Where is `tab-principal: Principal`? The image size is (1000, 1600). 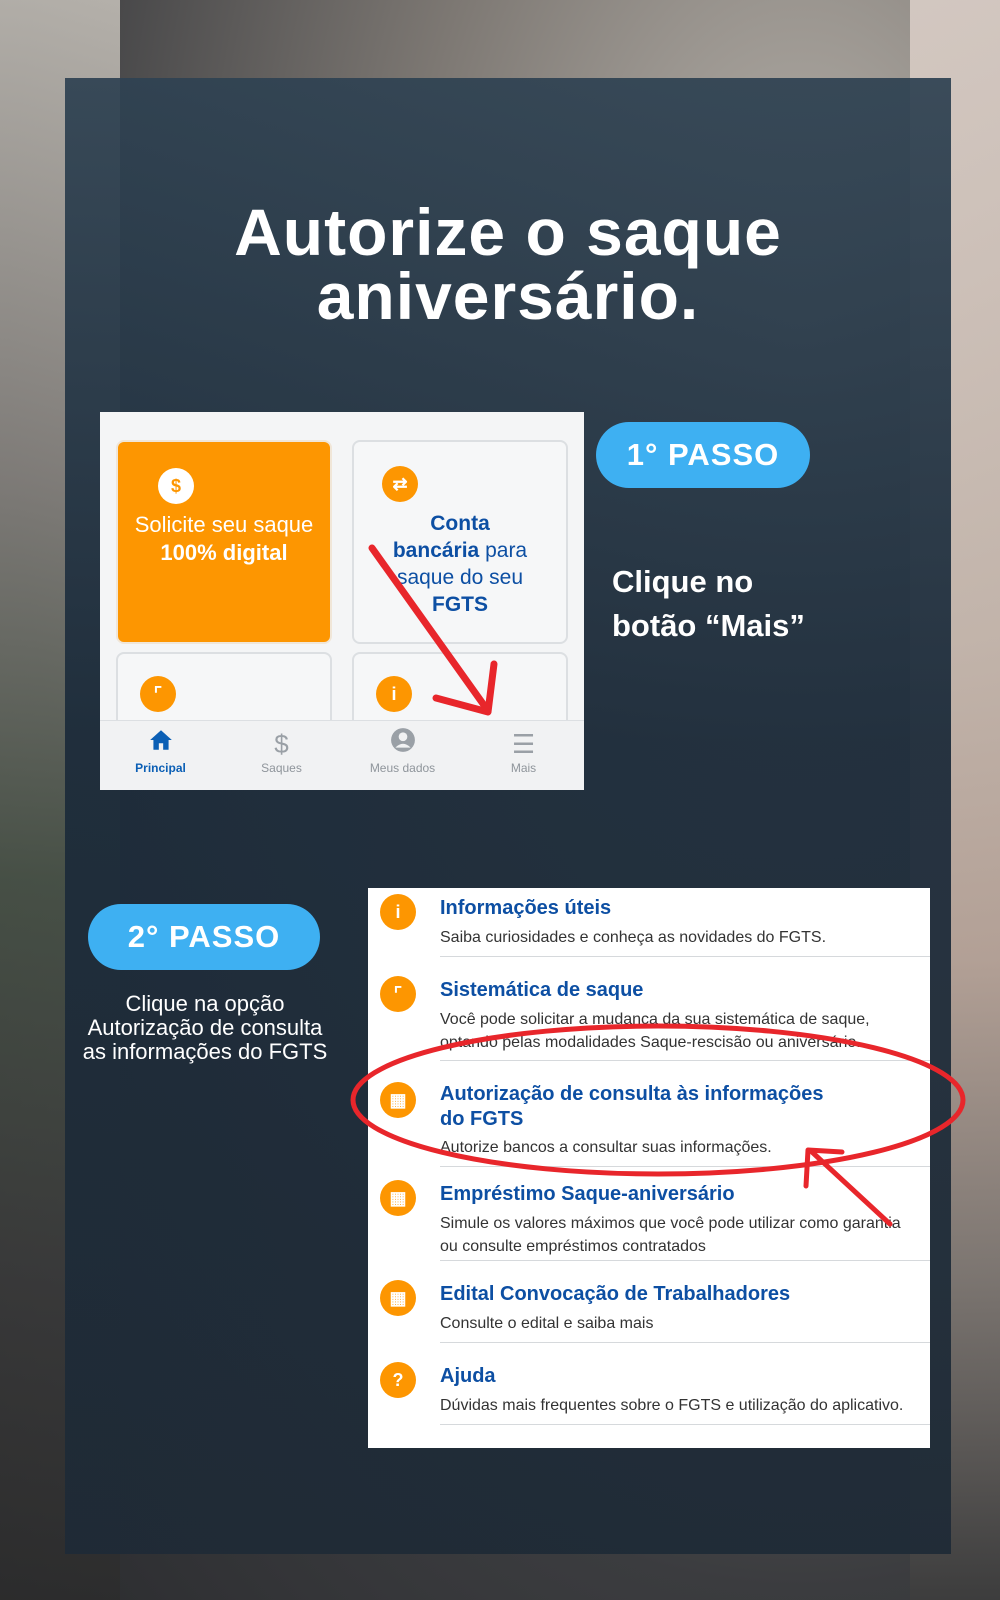 tab-principal: Principal is located at coordinates (160, 751).